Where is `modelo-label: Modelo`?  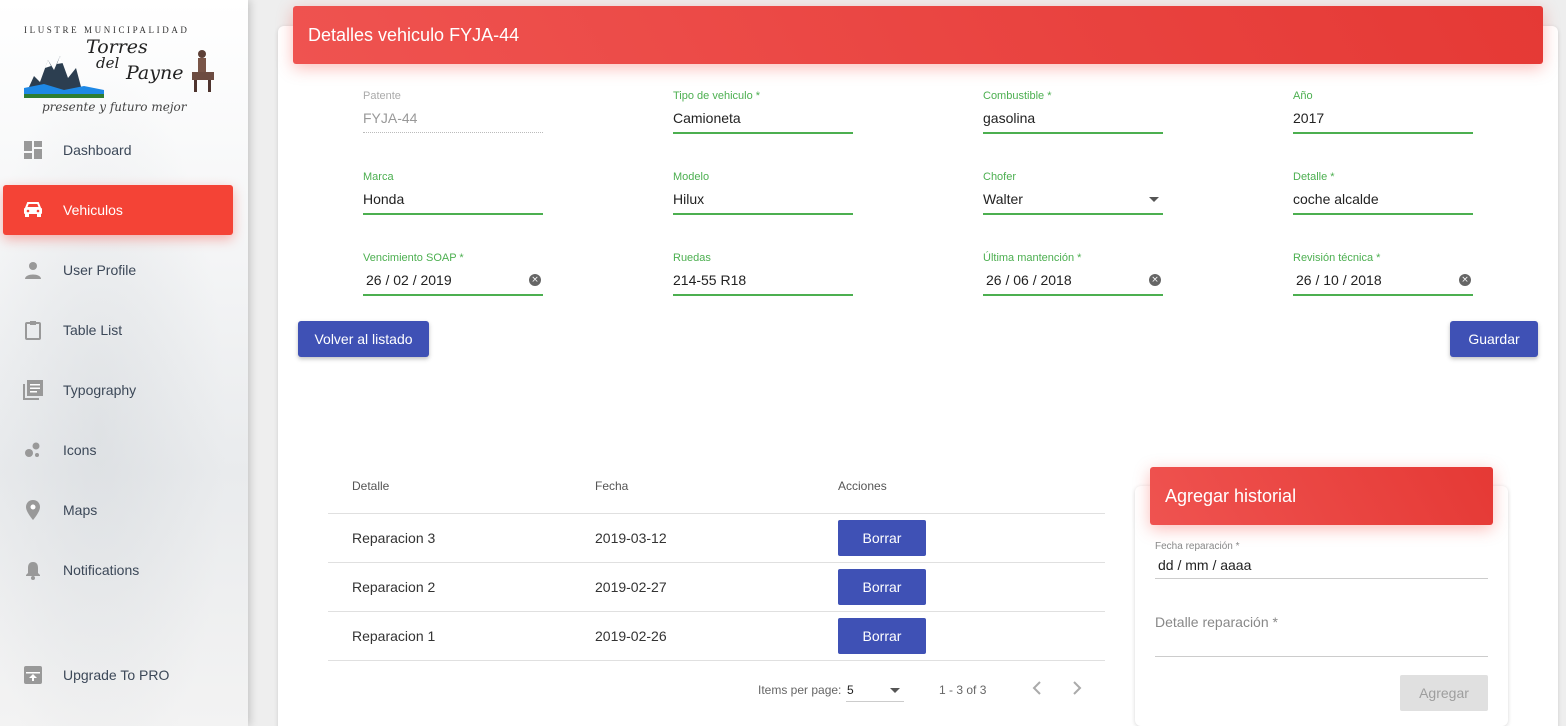 modelo-label: Modelo is located at coordinates (691, 177).